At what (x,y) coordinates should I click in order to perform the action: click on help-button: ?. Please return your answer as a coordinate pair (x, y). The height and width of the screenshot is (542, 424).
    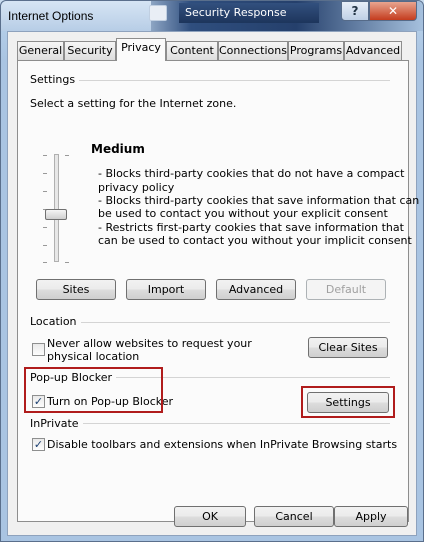
    Looking at the image, I should click on (355, 11).